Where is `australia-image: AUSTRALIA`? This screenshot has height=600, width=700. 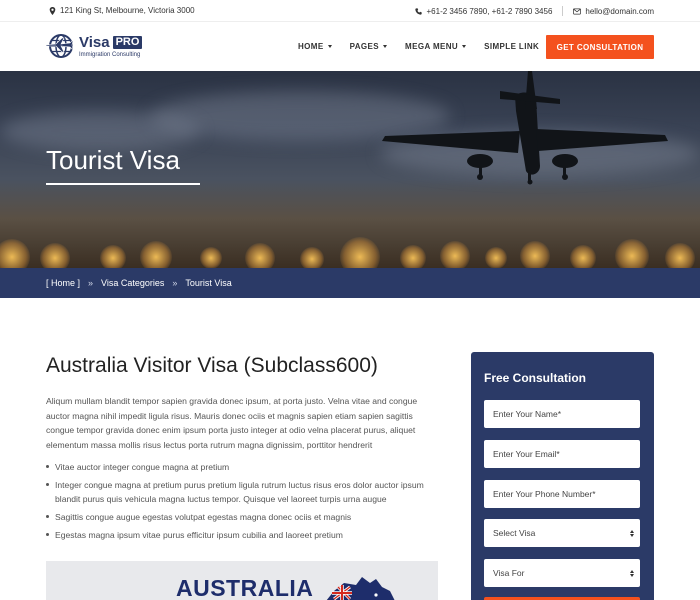 australia-image: AUSTRALIA is located at coordinates (242, 580).